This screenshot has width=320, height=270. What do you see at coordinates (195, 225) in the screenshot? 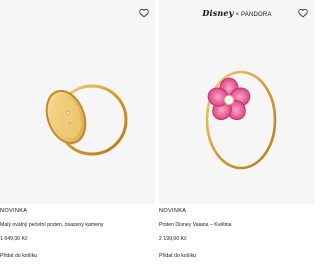
I see `product-title: Prsten Disney Vaiana – Květina` at bounding box center [195, 225].